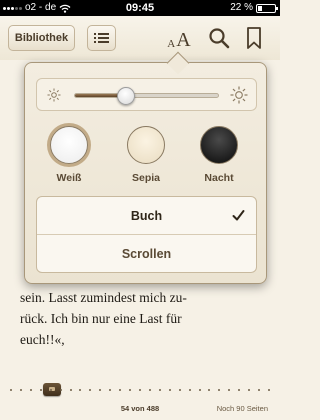  What do you see at coordinates (140, 8) in the screenshot?
I see `status-bar: o2 - de 09:45 22 %` at bounding box center [140, 8].